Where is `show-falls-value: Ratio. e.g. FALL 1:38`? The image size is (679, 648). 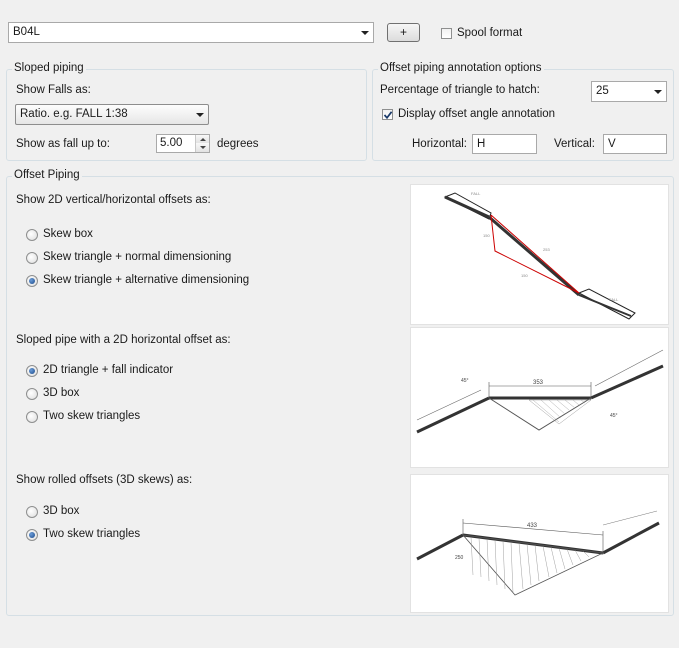
show-falls-value: Ratio. e.g. FALL 1:38 is located at coordinates (74, 114).